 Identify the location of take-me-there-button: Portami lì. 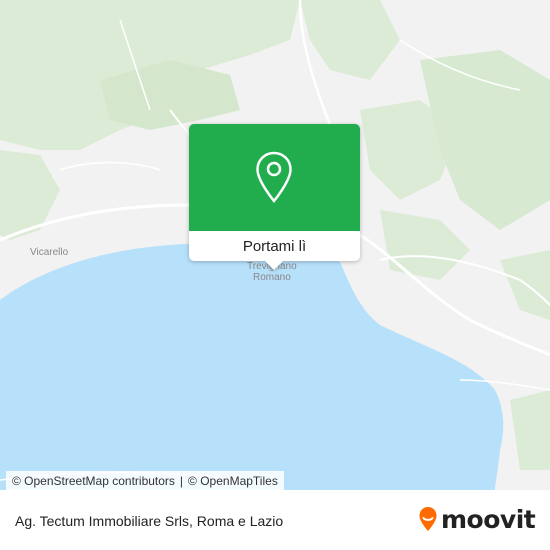
(274, 246).